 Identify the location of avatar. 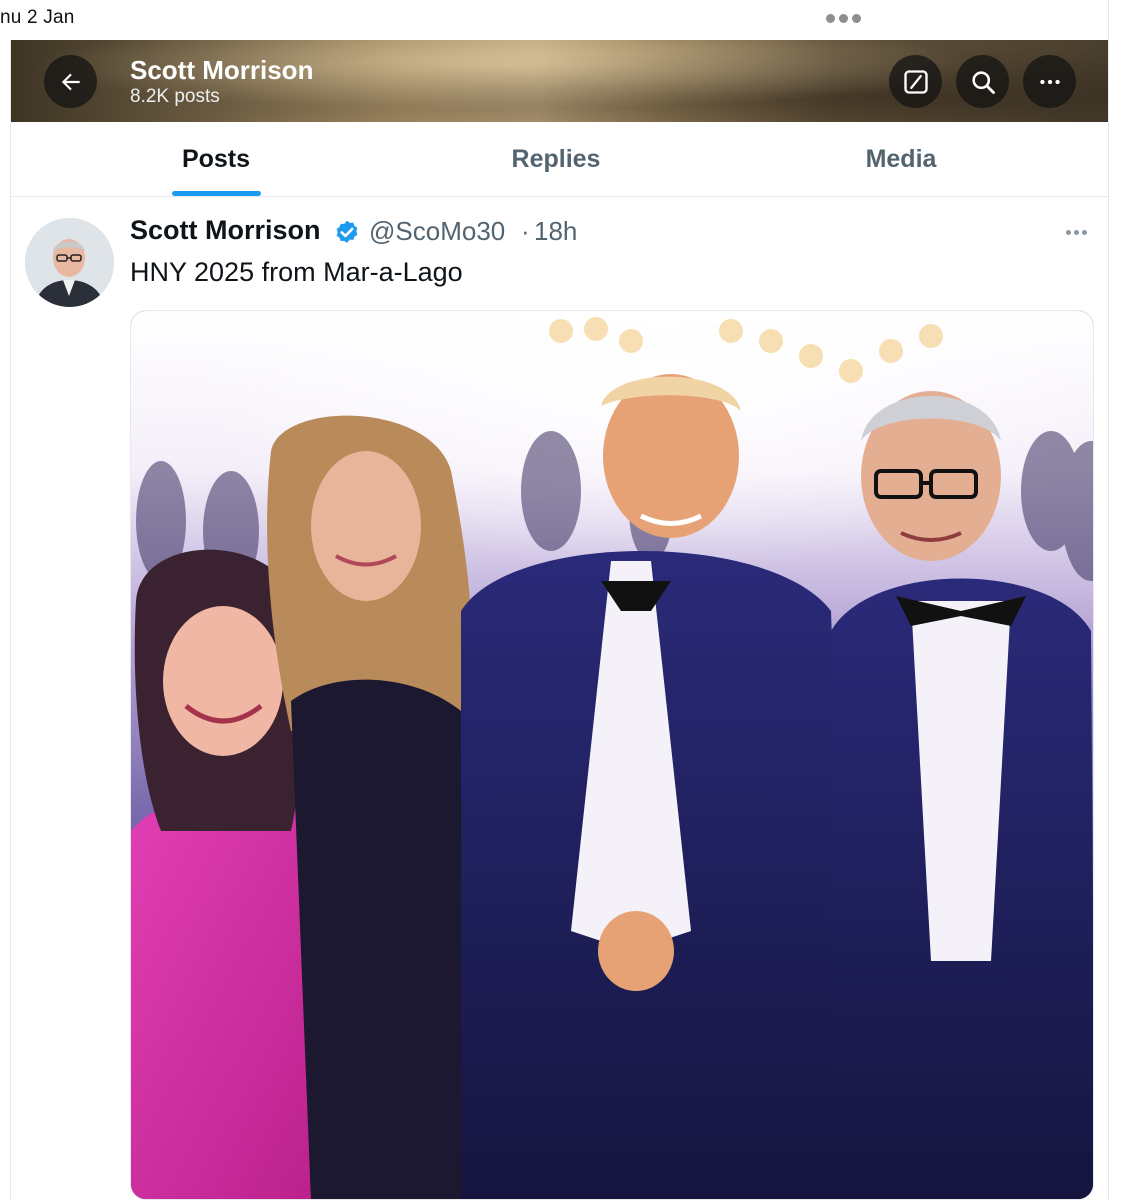
(69, 262).